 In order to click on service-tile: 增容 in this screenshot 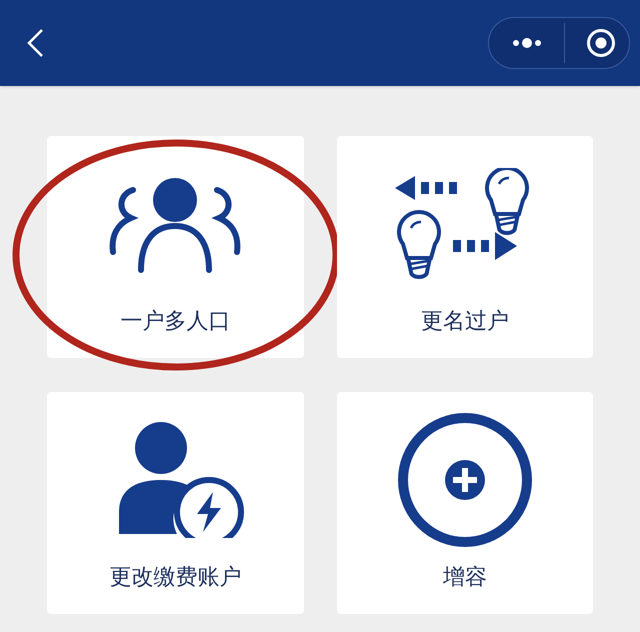, I will do `click(464, 503)`.